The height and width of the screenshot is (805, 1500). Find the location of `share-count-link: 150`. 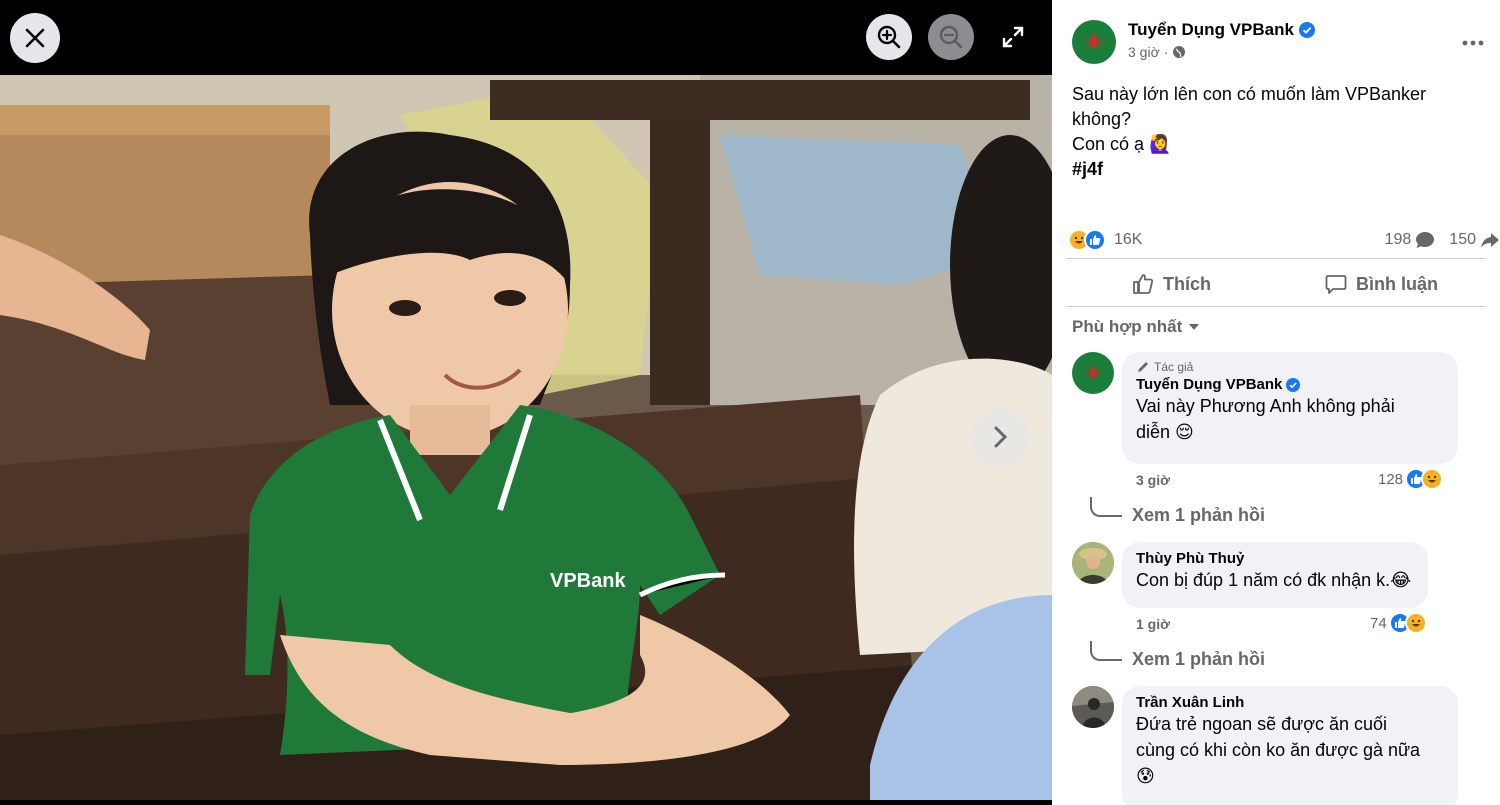

share-count-link: 150 is located at coordinates (1474, 240).